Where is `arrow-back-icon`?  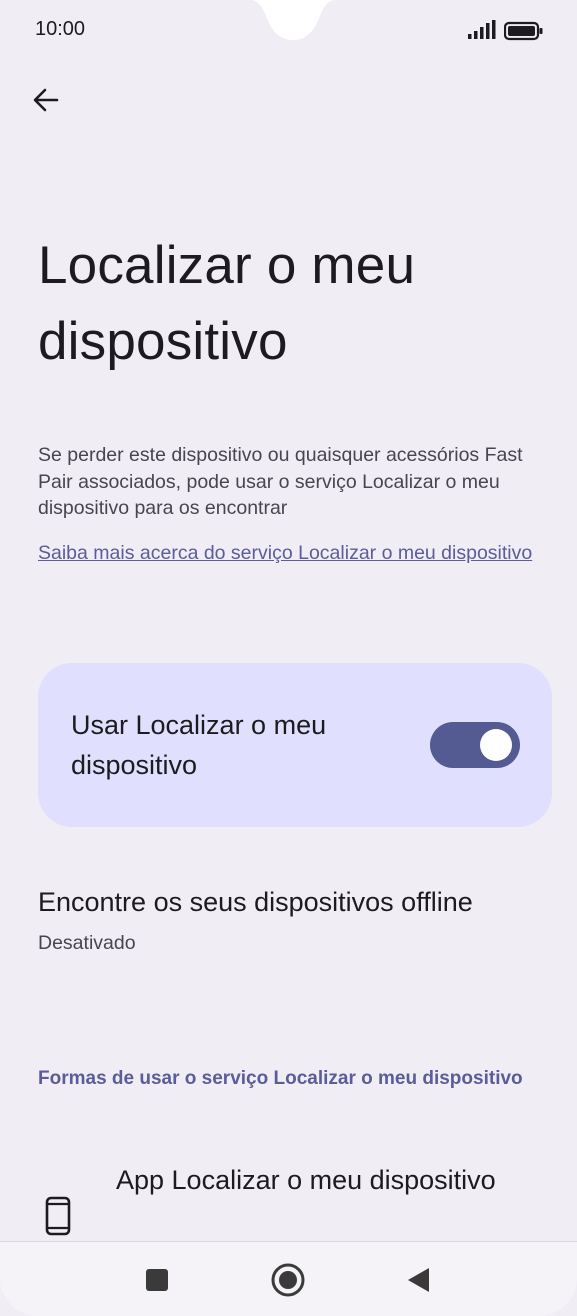
arrow-back-icon is located at coordinates (46, 100).